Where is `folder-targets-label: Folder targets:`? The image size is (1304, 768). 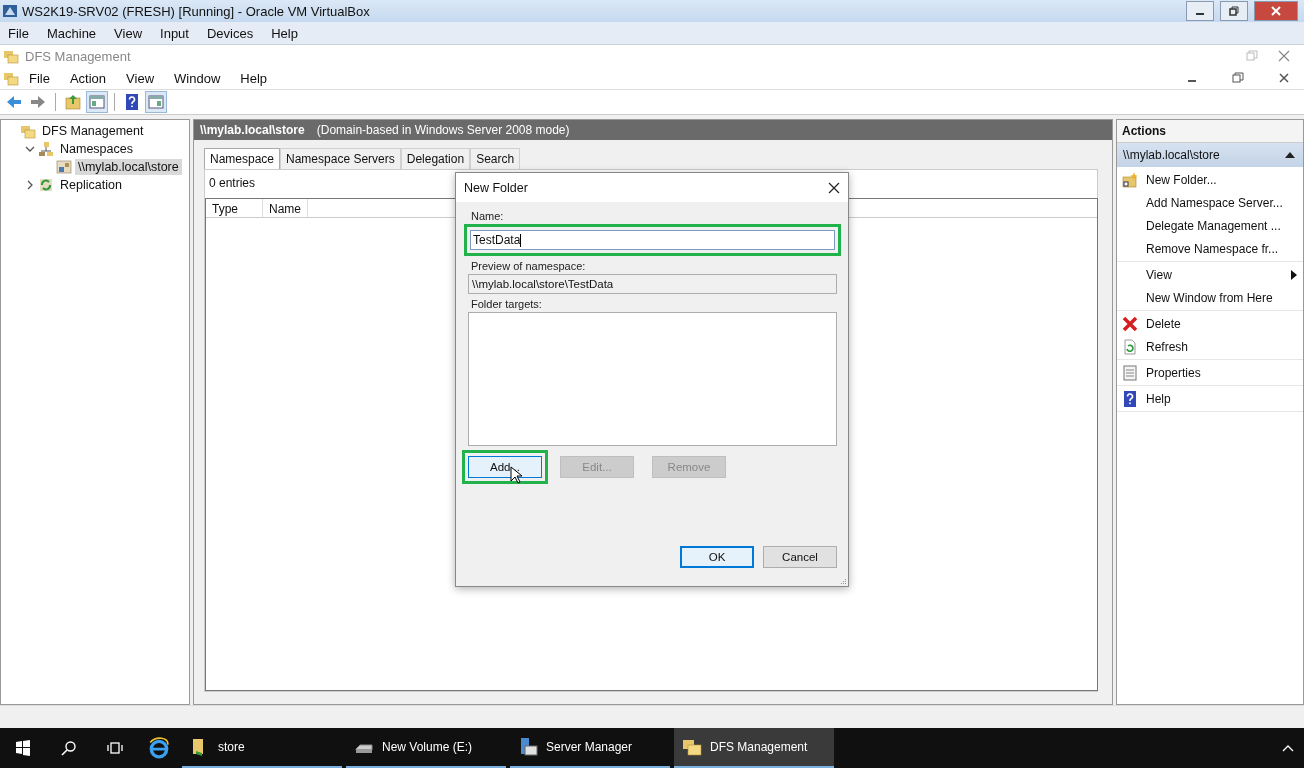
folder-targets-label: Folder targets: is located at coordinates (507, 304).